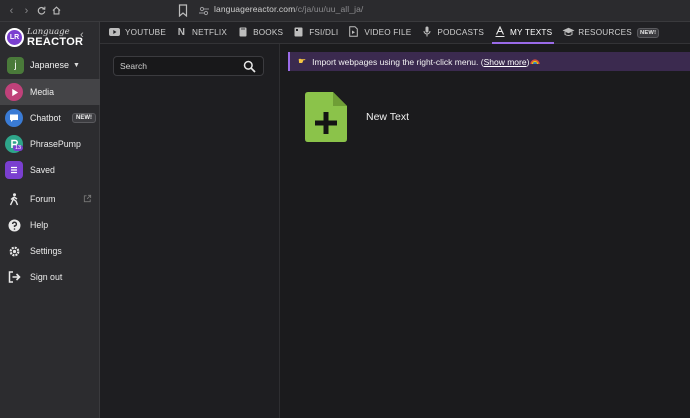  I want to click on graduation-cap-icon, so click(568, 33).